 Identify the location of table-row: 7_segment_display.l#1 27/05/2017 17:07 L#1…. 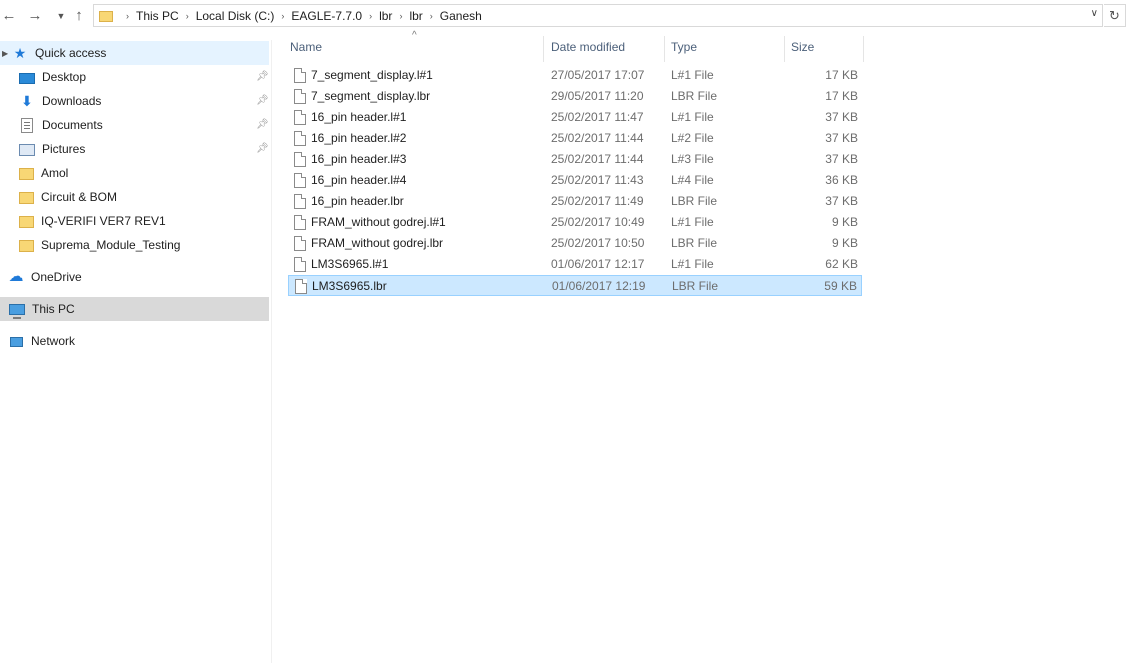
(575, 75).